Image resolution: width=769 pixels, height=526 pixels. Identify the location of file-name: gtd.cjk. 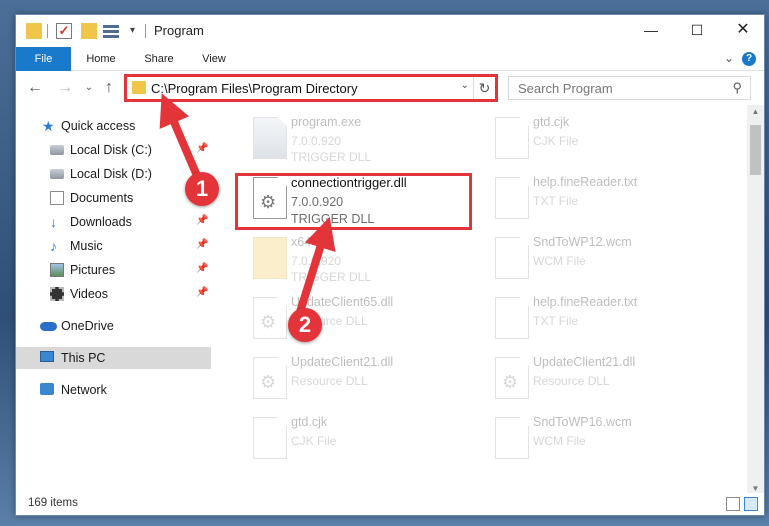
(309, 422).